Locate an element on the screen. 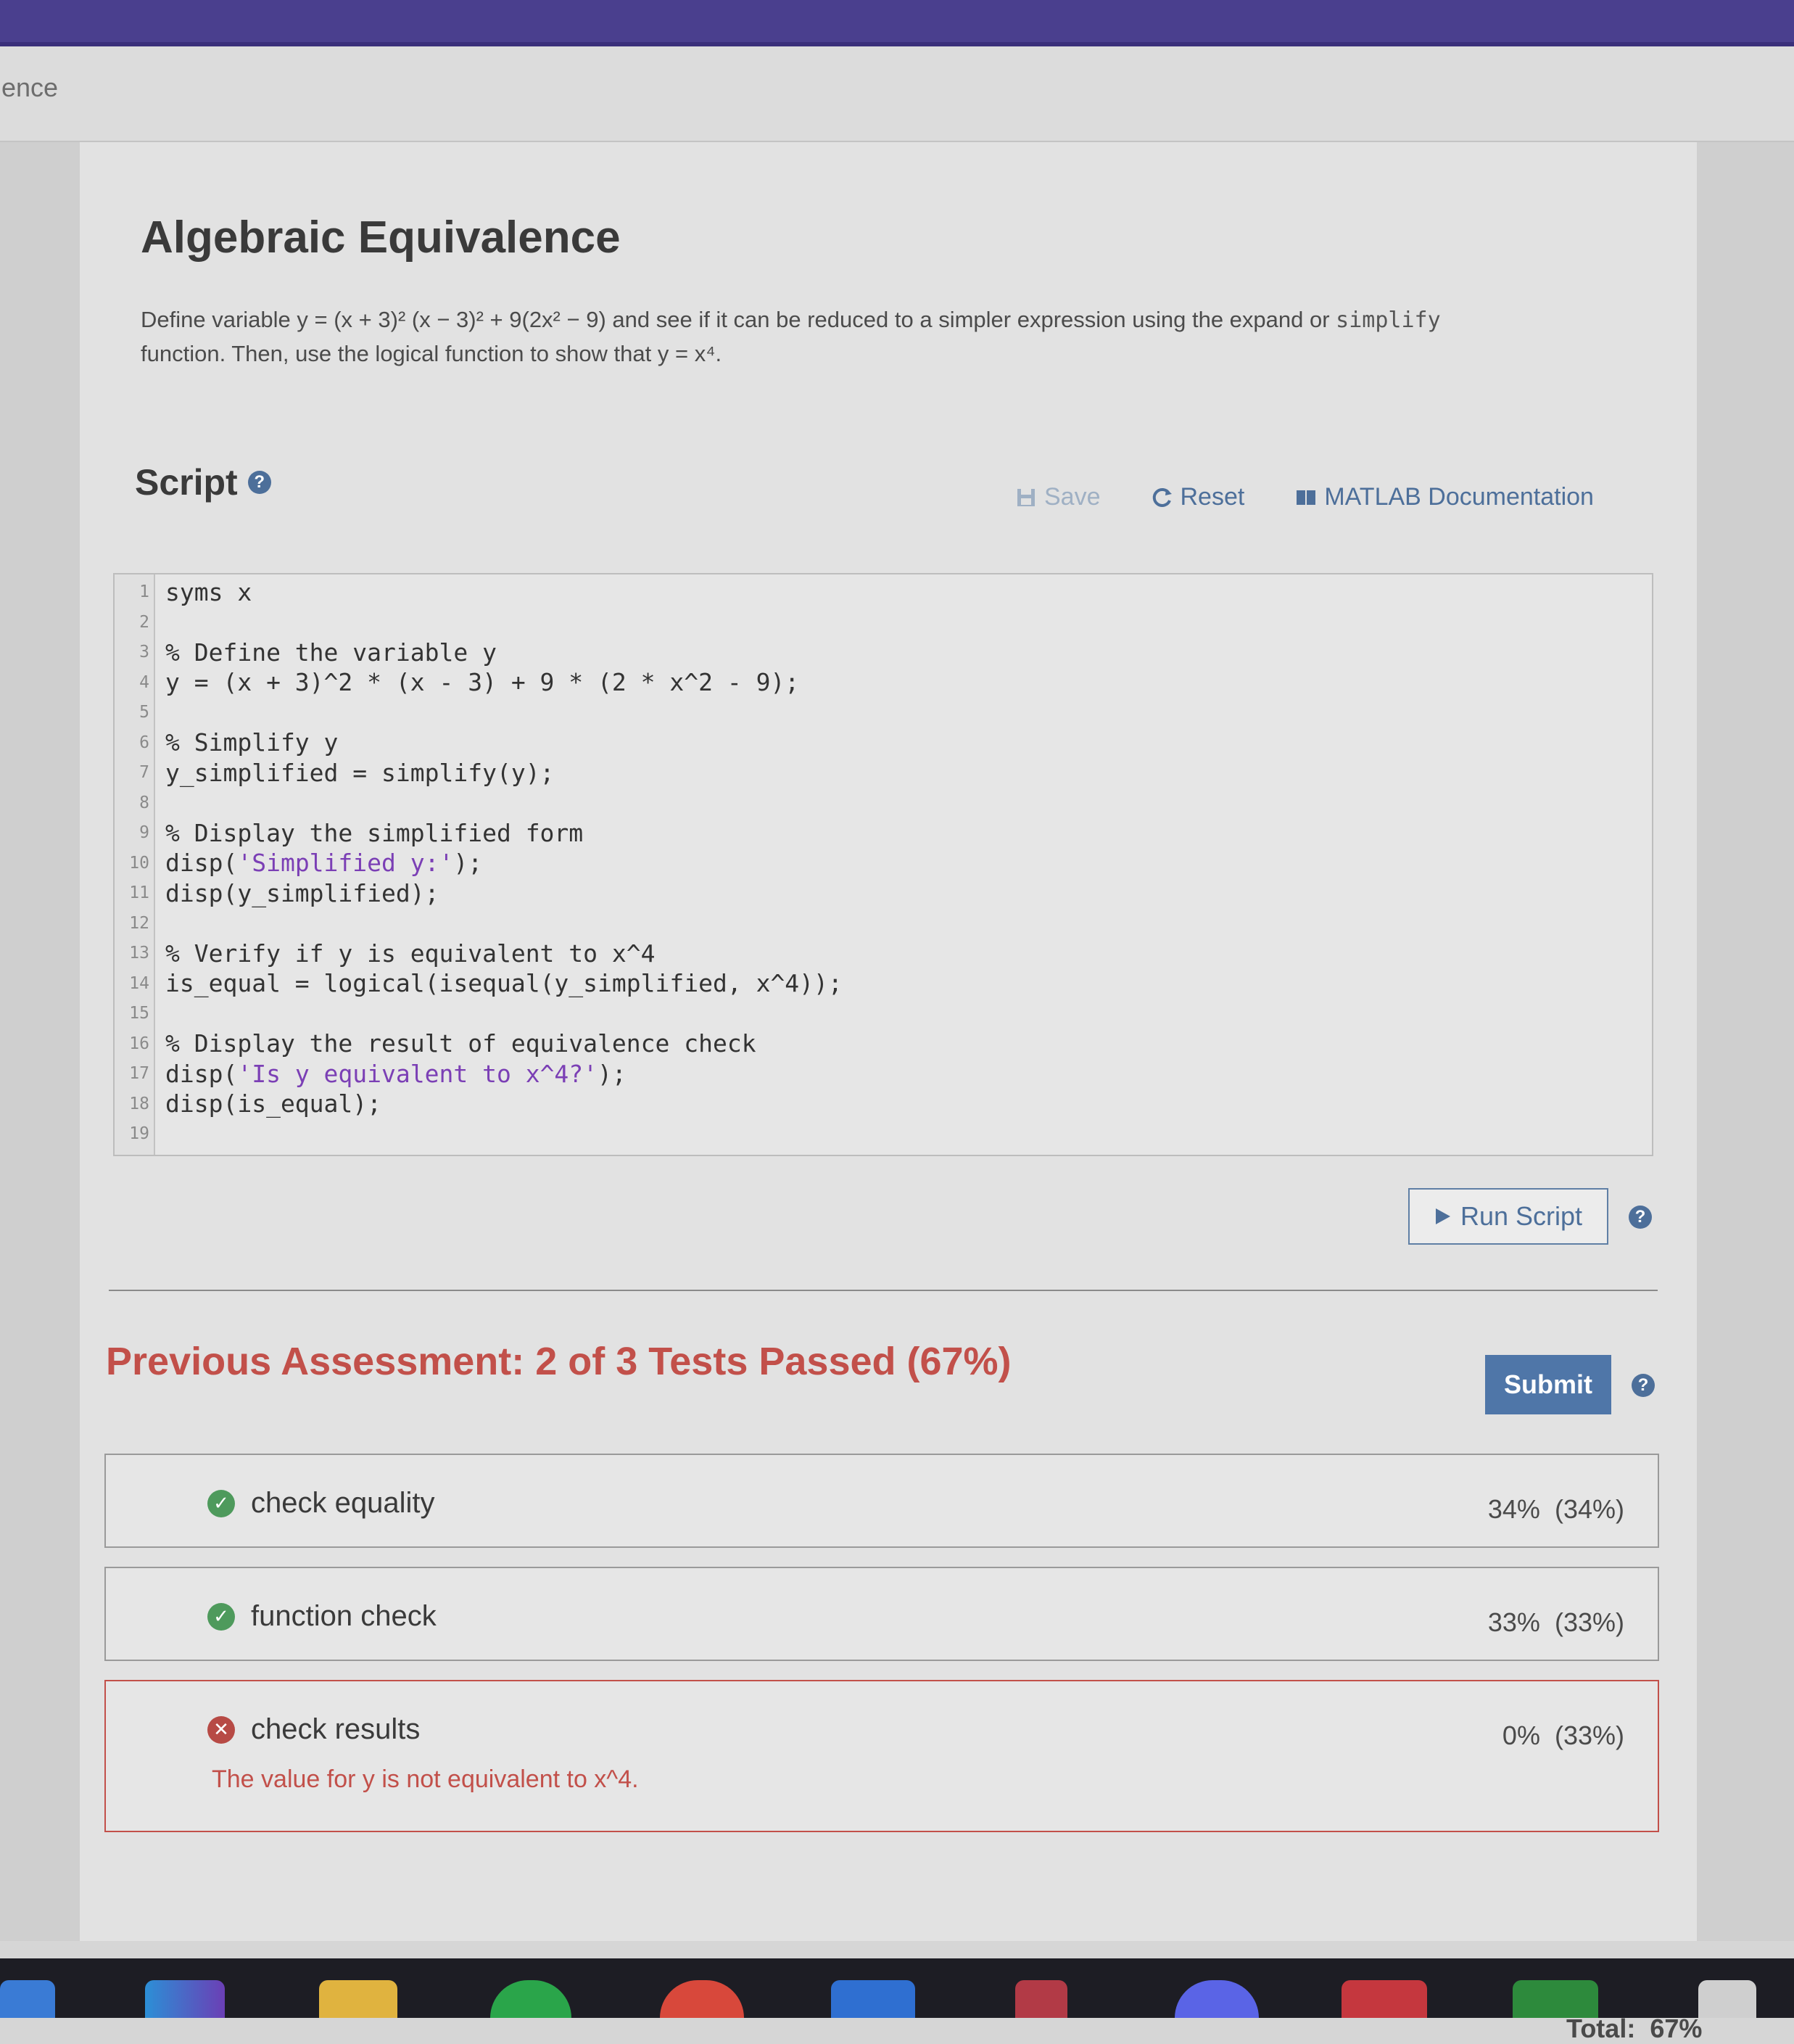 This screenshot has width=1794, height=2044. code-line: 5 is located at coordinates (140, 712).